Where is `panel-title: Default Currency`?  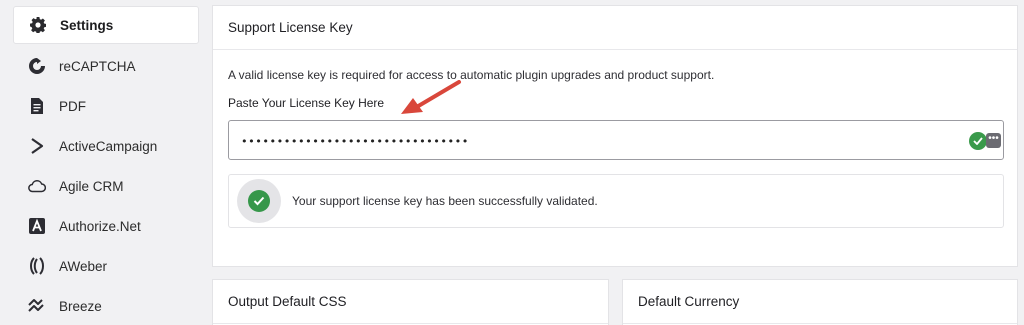
panel-title: Default Currency is located at coordinates (820, 302).